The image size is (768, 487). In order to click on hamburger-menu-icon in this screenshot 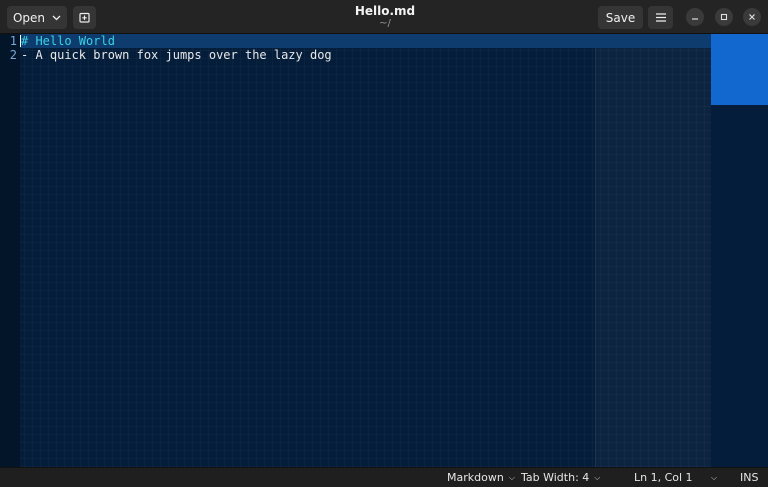, I will do `click(660, 17)`.